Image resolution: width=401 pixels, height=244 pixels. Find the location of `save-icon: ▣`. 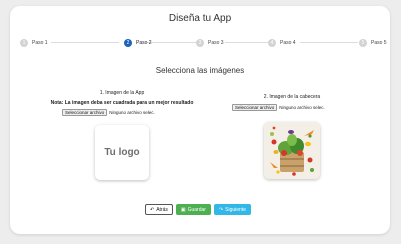

save-icon: ▣ is located at coordinates (183, 209).